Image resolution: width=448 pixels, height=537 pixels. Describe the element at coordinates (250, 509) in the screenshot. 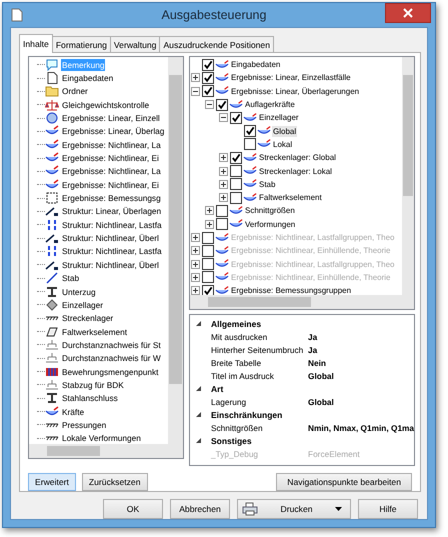

I see `printer-icon` at that location.